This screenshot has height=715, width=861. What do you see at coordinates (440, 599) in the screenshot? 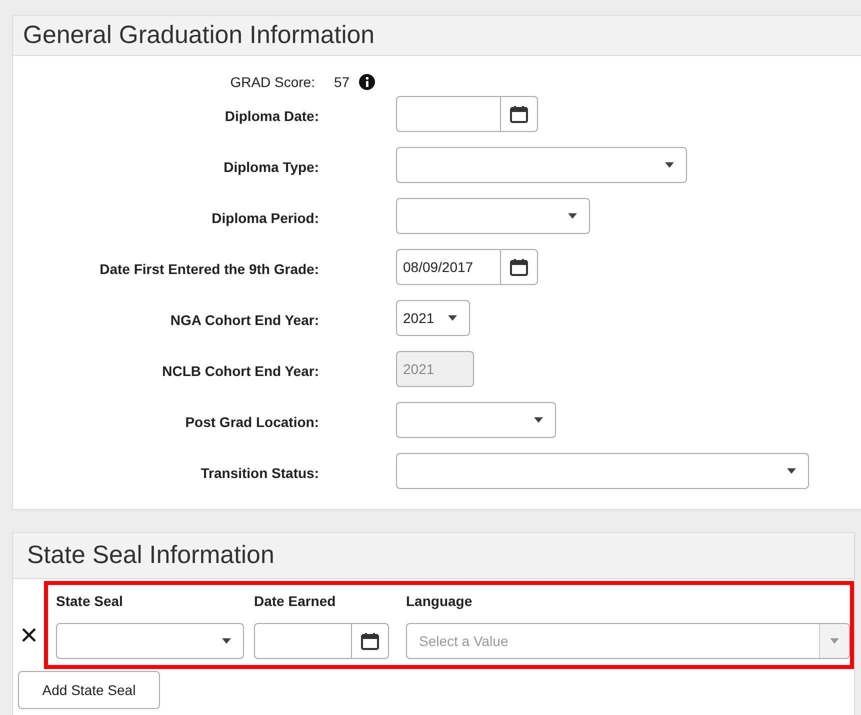
I see `column-header: Language` at bounding box center [440, 599].